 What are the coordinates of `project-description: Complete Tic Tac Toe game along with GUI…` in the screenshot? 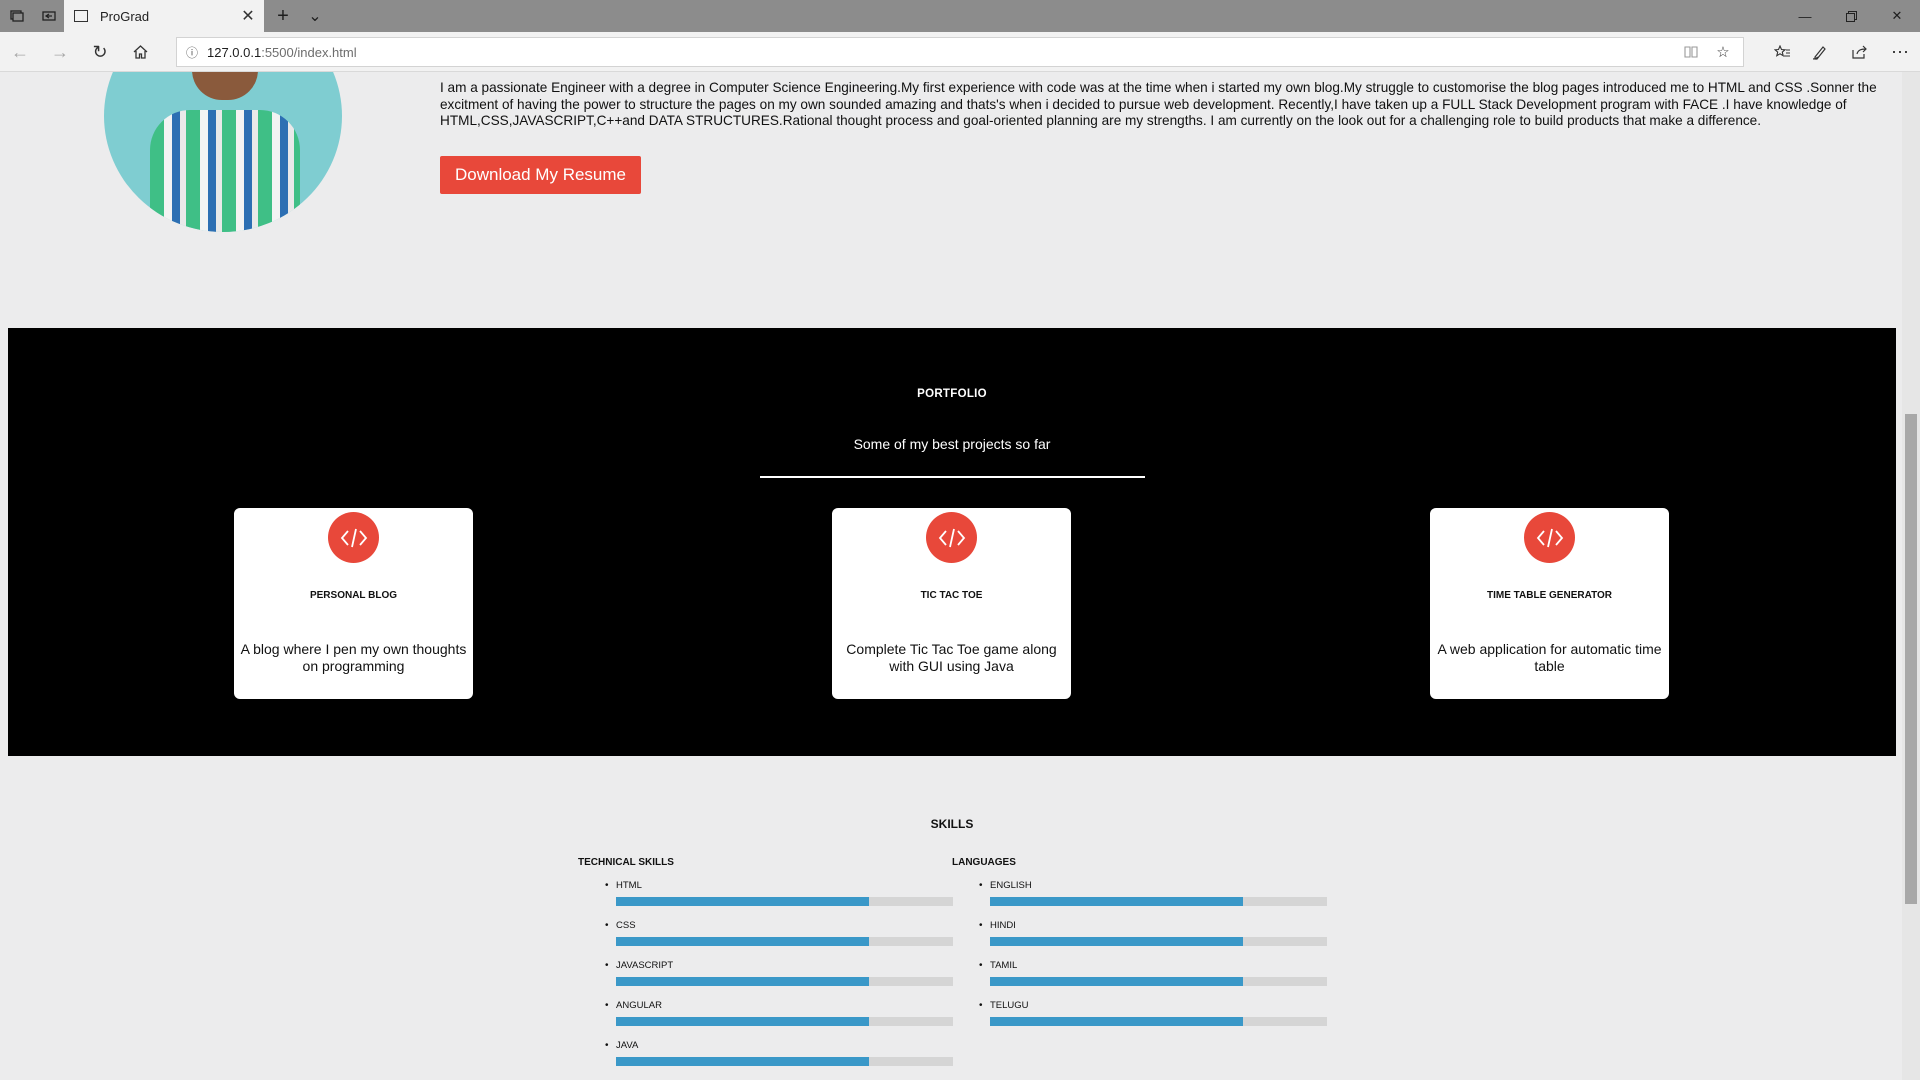 It's located at (951, 657).